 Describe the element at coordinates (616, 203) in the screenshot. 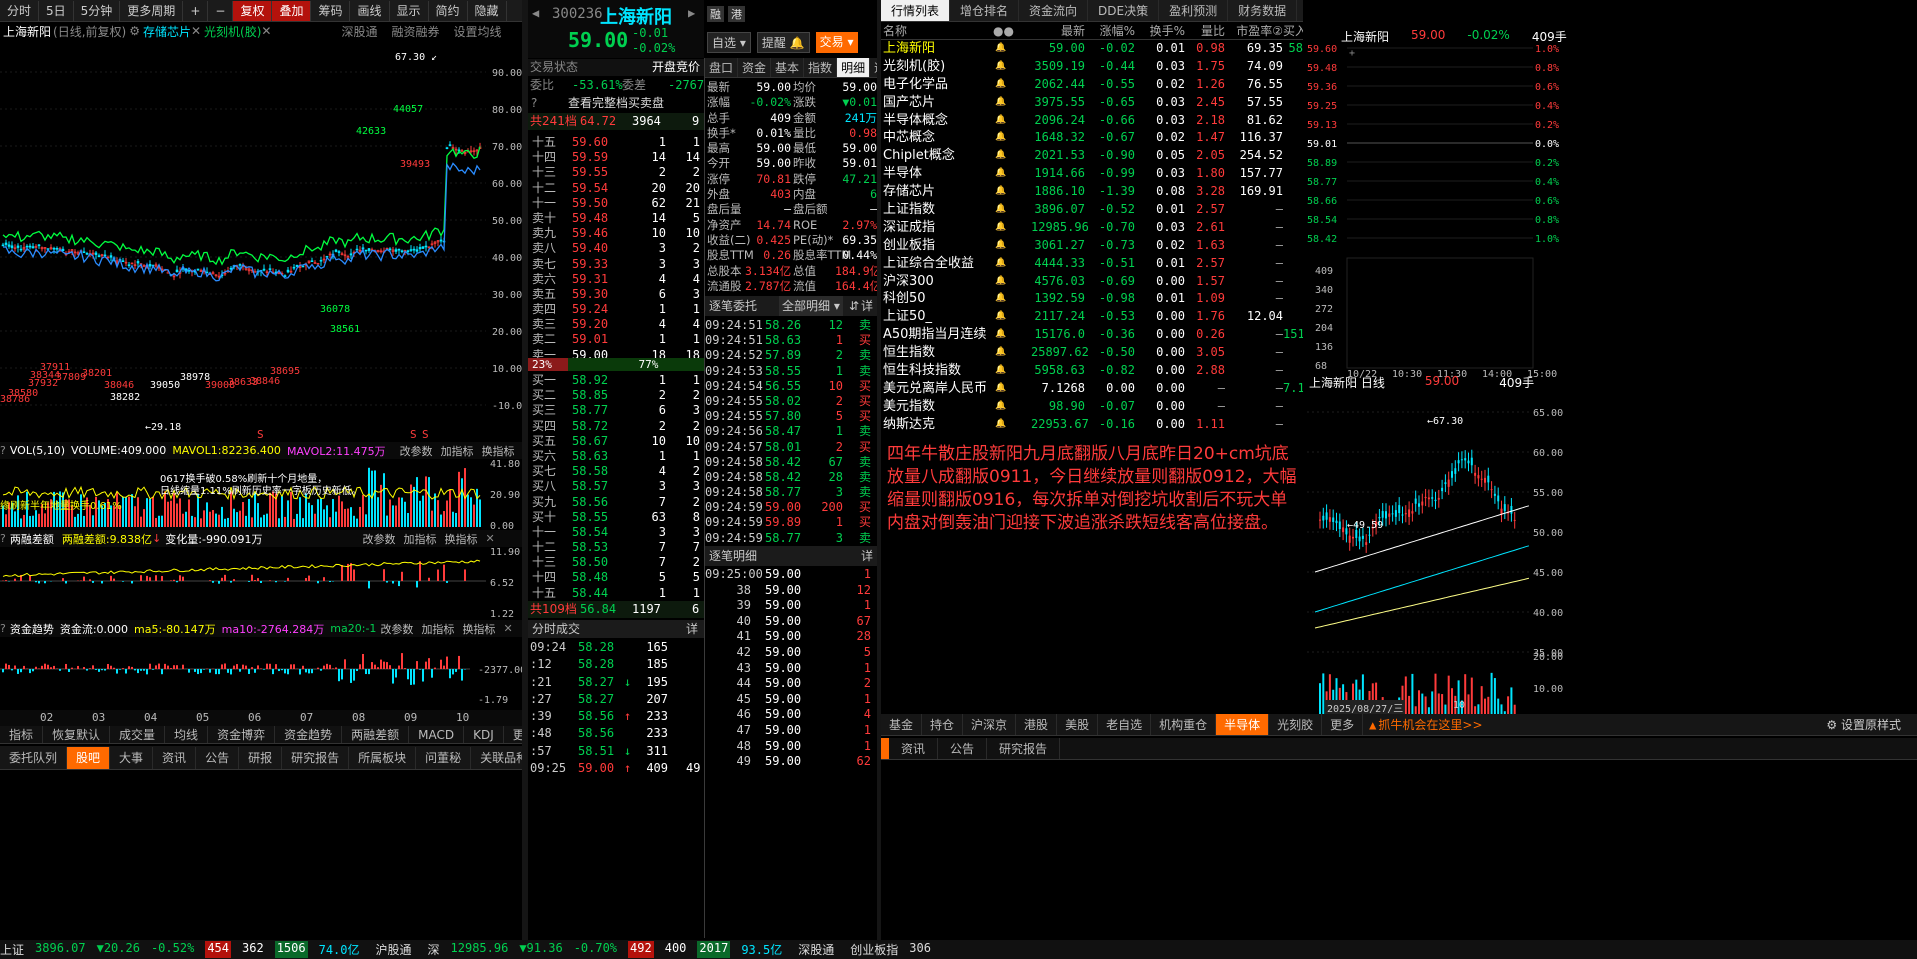

I see `sell-level-row: 十一 59.50 62 21` at that location.